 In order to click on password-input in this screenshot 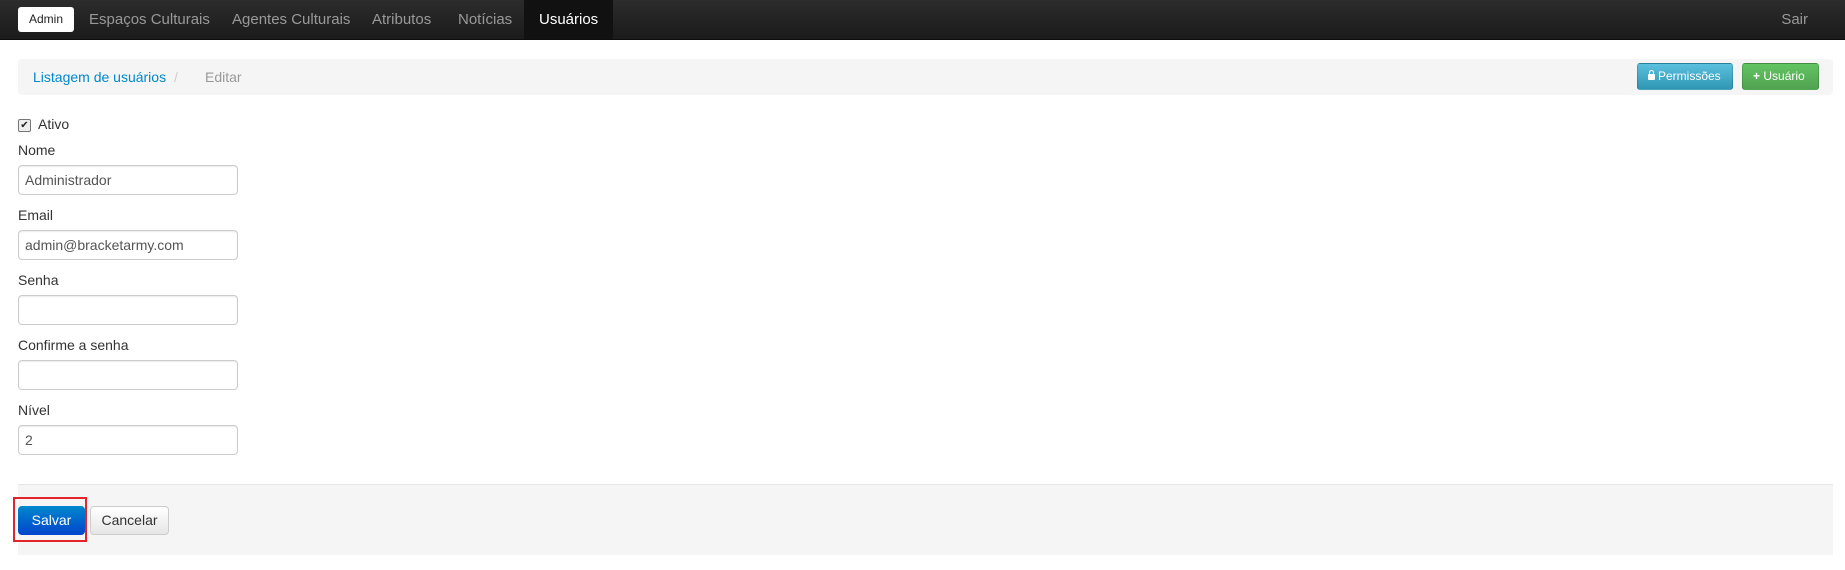, I will do `click(128, 310)`.